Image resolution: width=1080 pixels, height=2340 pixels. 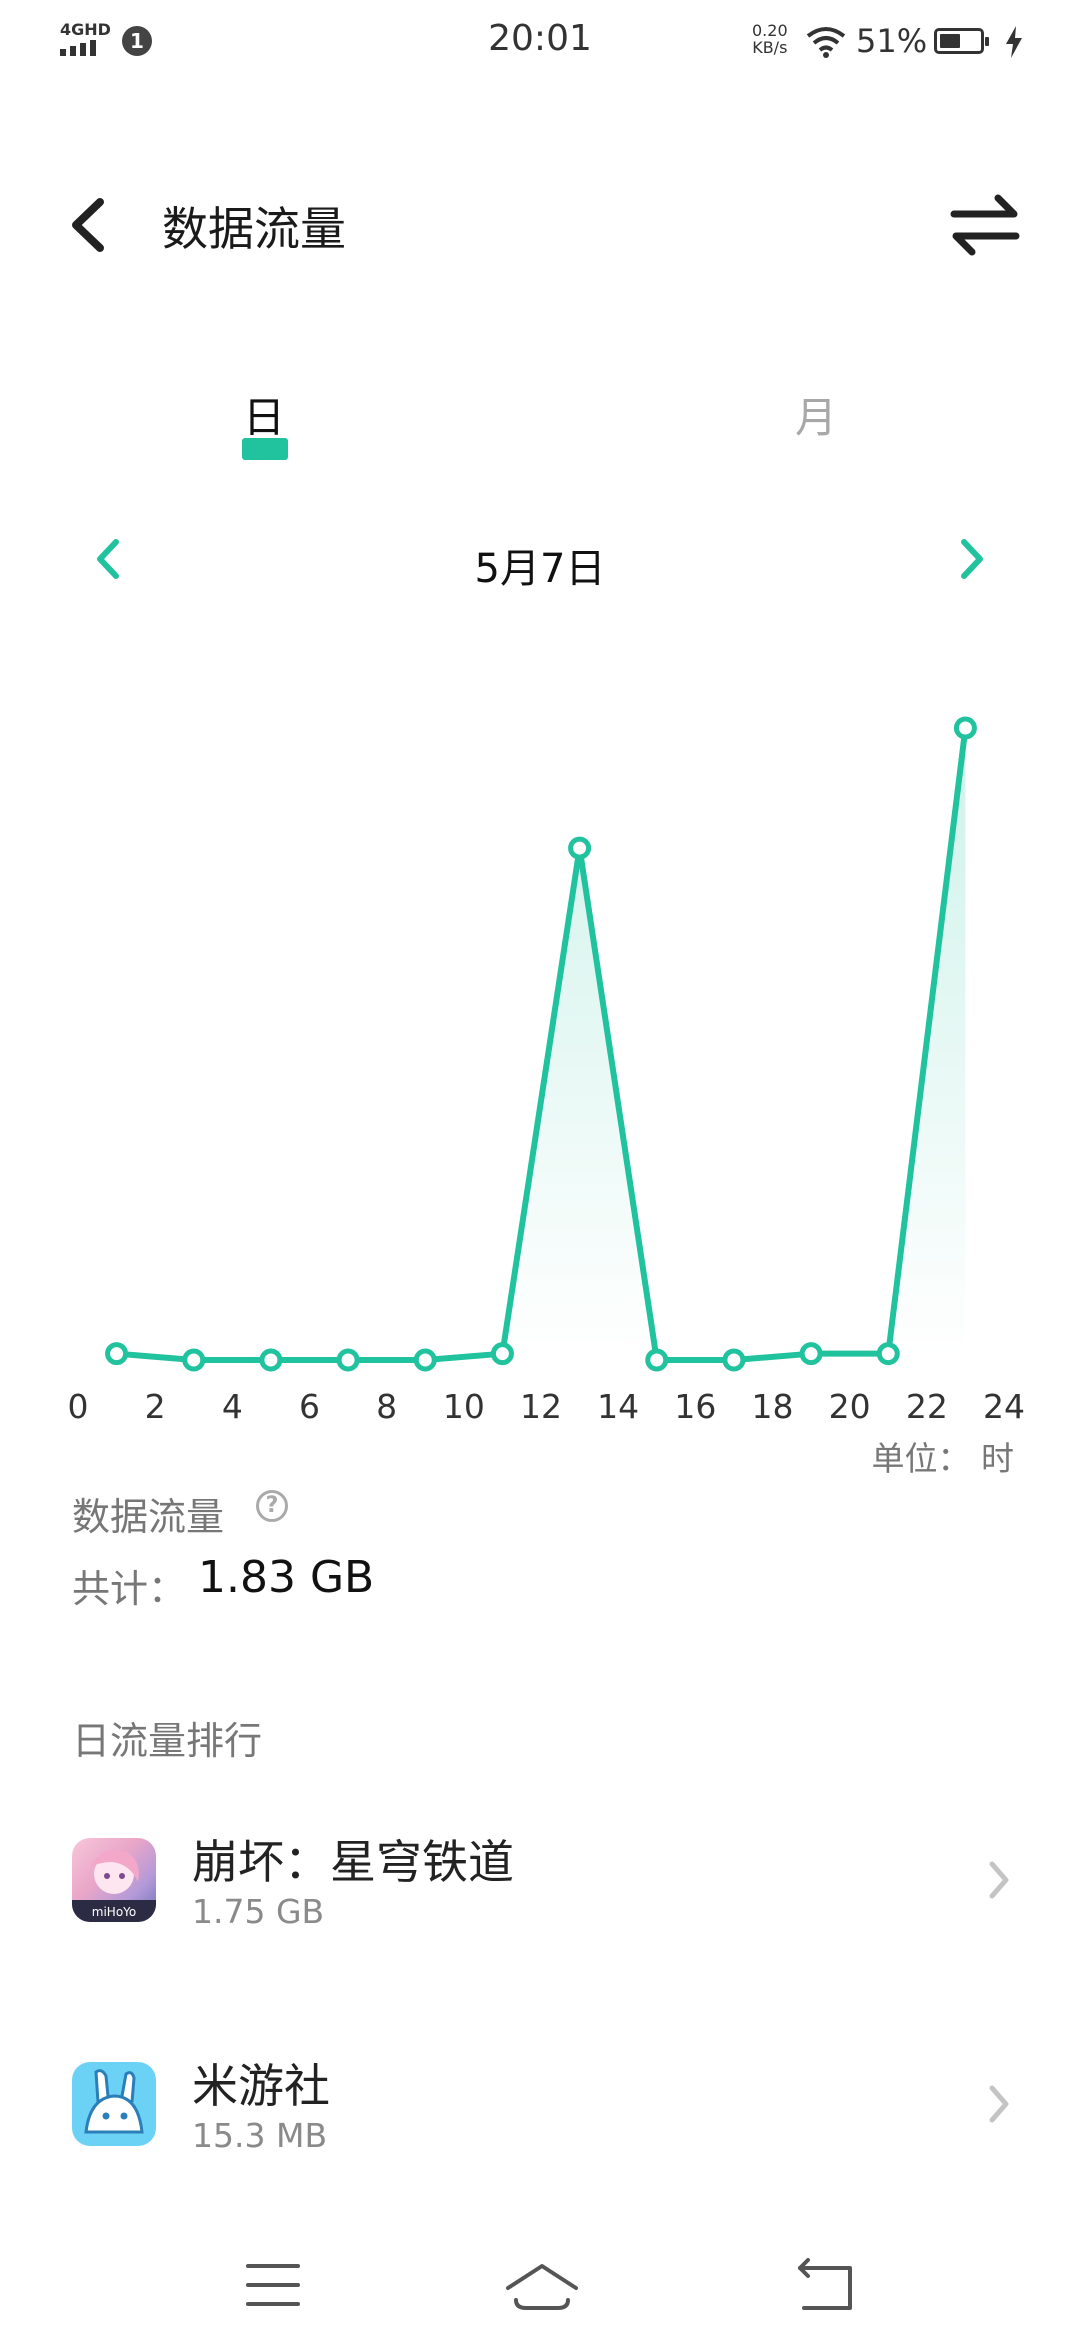 What do you see at coordinates (148, 1517) in the screenshot?
I see `summary-title: 数据流量` at bounding box center [148, 1517].